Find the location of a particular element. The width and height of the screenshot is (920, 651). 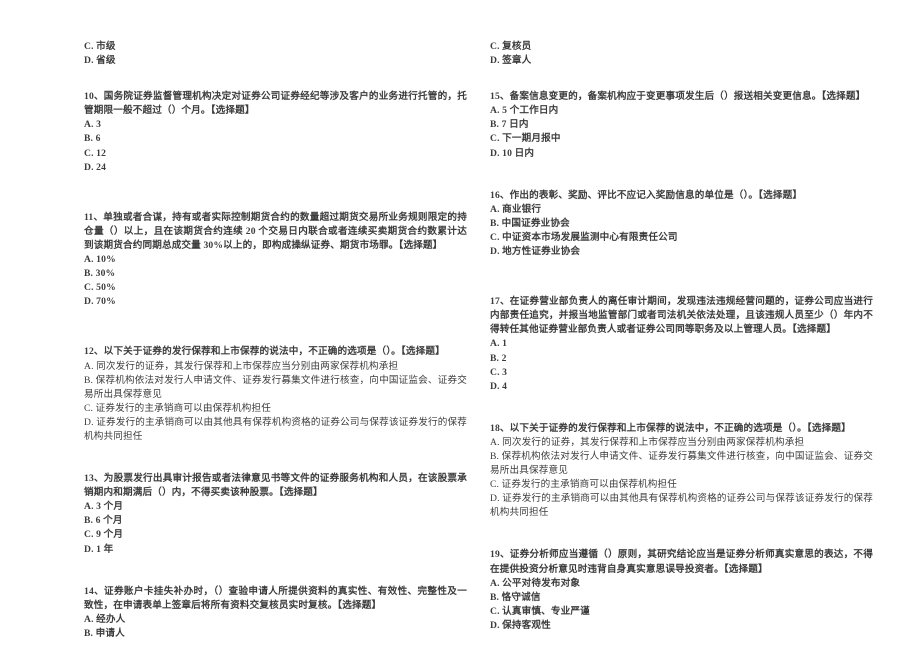

option-item: D. 签章人 is located at coordinates (511, 61).